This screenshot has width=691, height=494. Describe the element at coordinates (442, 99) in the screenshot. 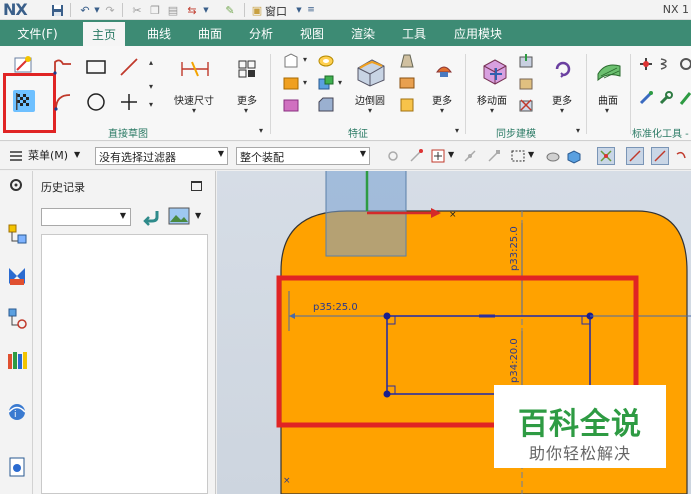

I see `feature-more-label: 更多` at that location.